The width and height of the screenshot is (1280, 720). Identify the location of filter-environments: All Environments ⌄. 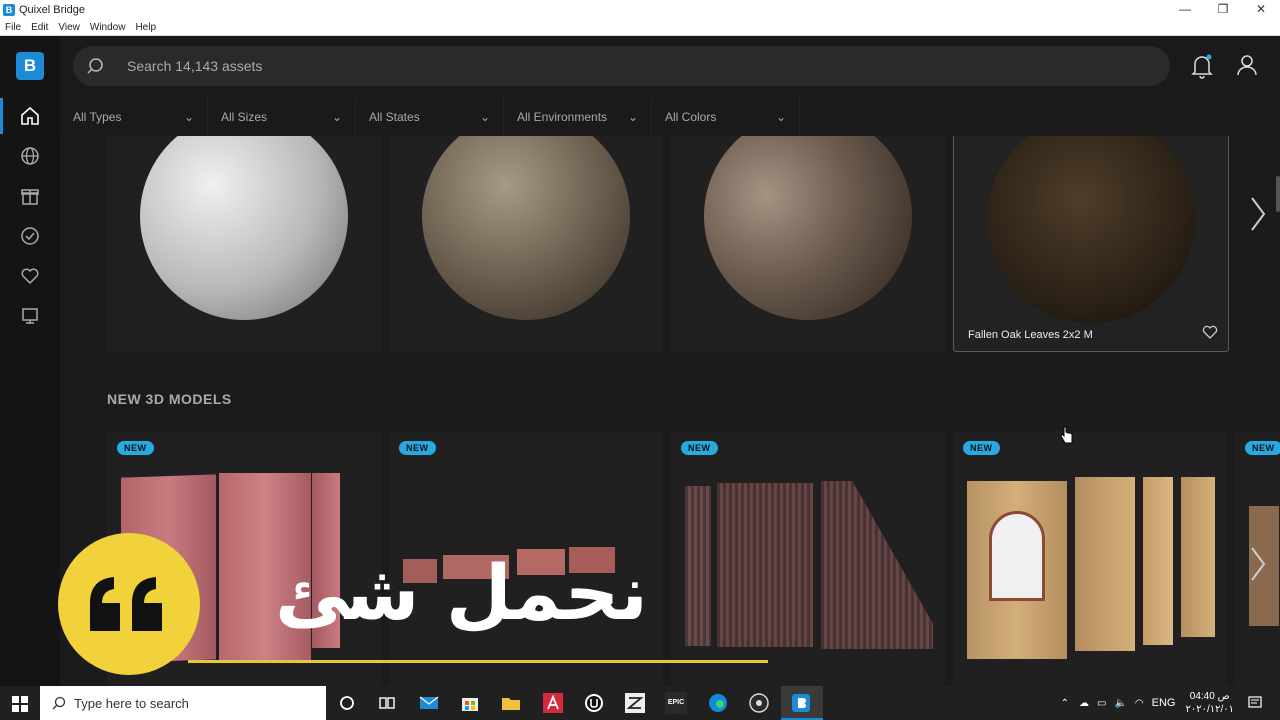
(578, 117).